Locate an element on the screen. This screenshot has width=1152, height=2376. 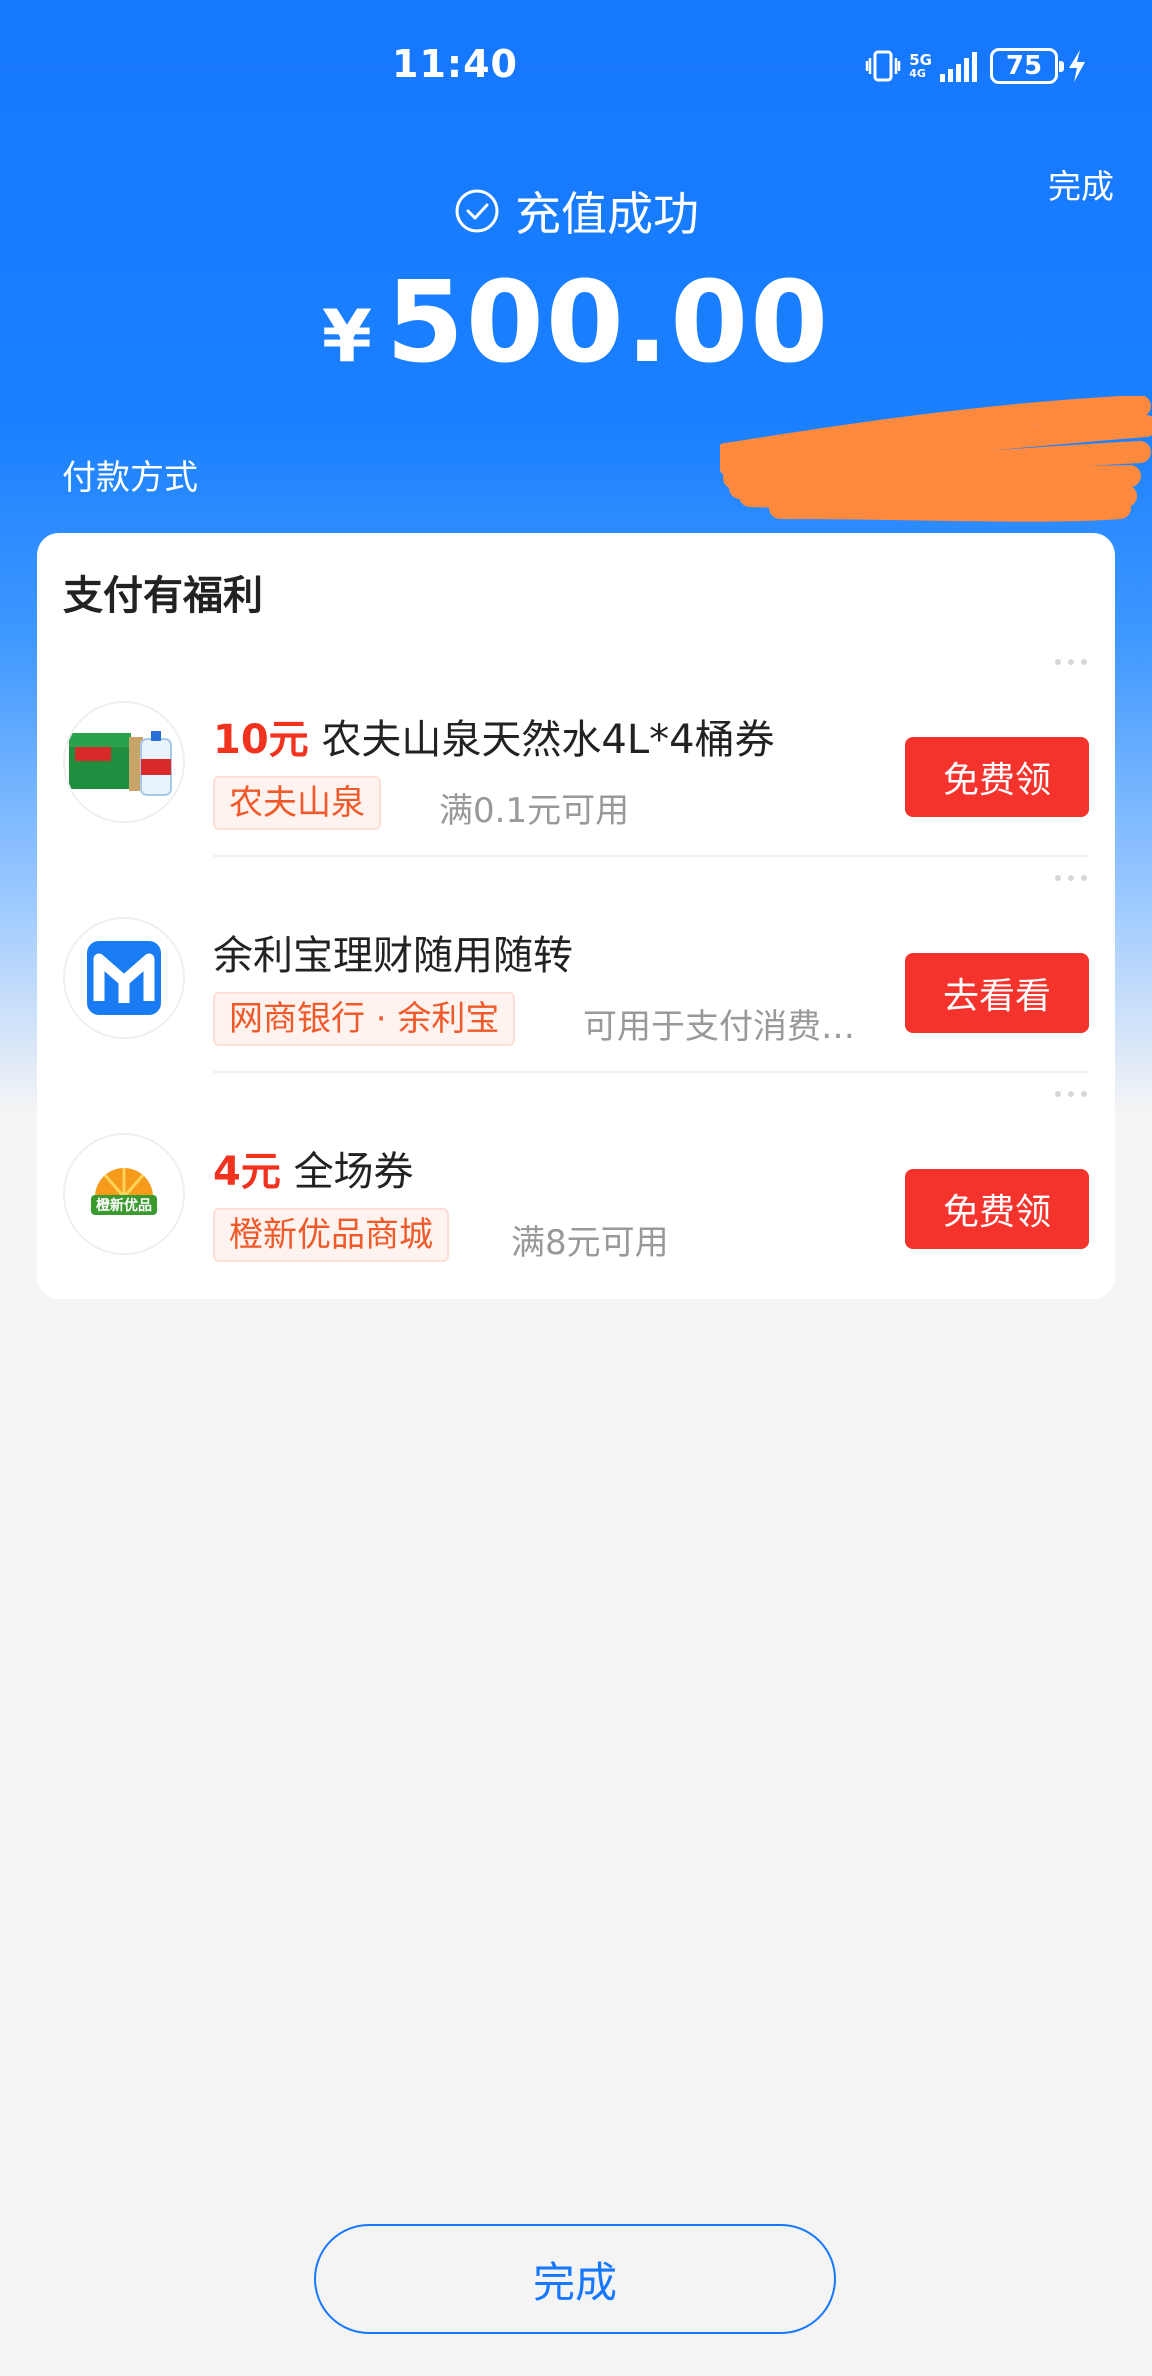
benefit-title-text: 农夫山泉天然水4L*4桶券 is located at coordinates (548, 740).